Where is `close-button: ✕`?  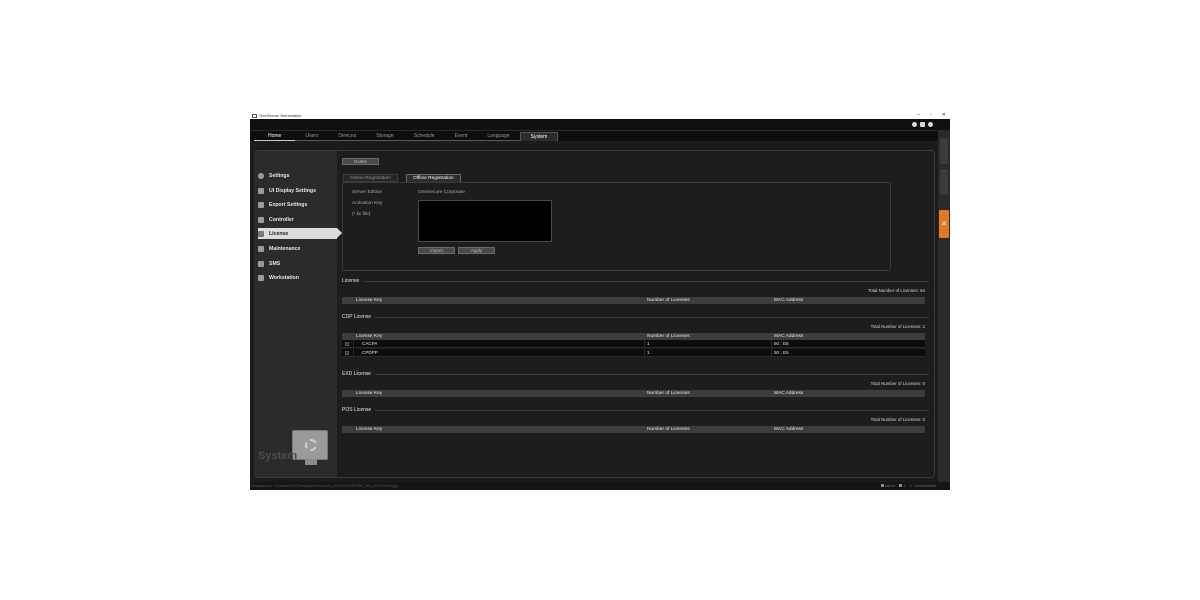 close-button: ✕ is located at coordinates (944, 115).